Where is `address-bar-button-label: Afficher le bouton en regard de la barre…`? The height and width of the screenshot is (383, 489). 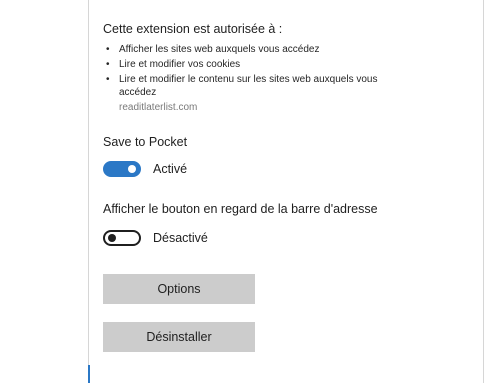 address-bar-button-label: Afficher le bouton en regard de la barre… is located at coordinates (240, 209).